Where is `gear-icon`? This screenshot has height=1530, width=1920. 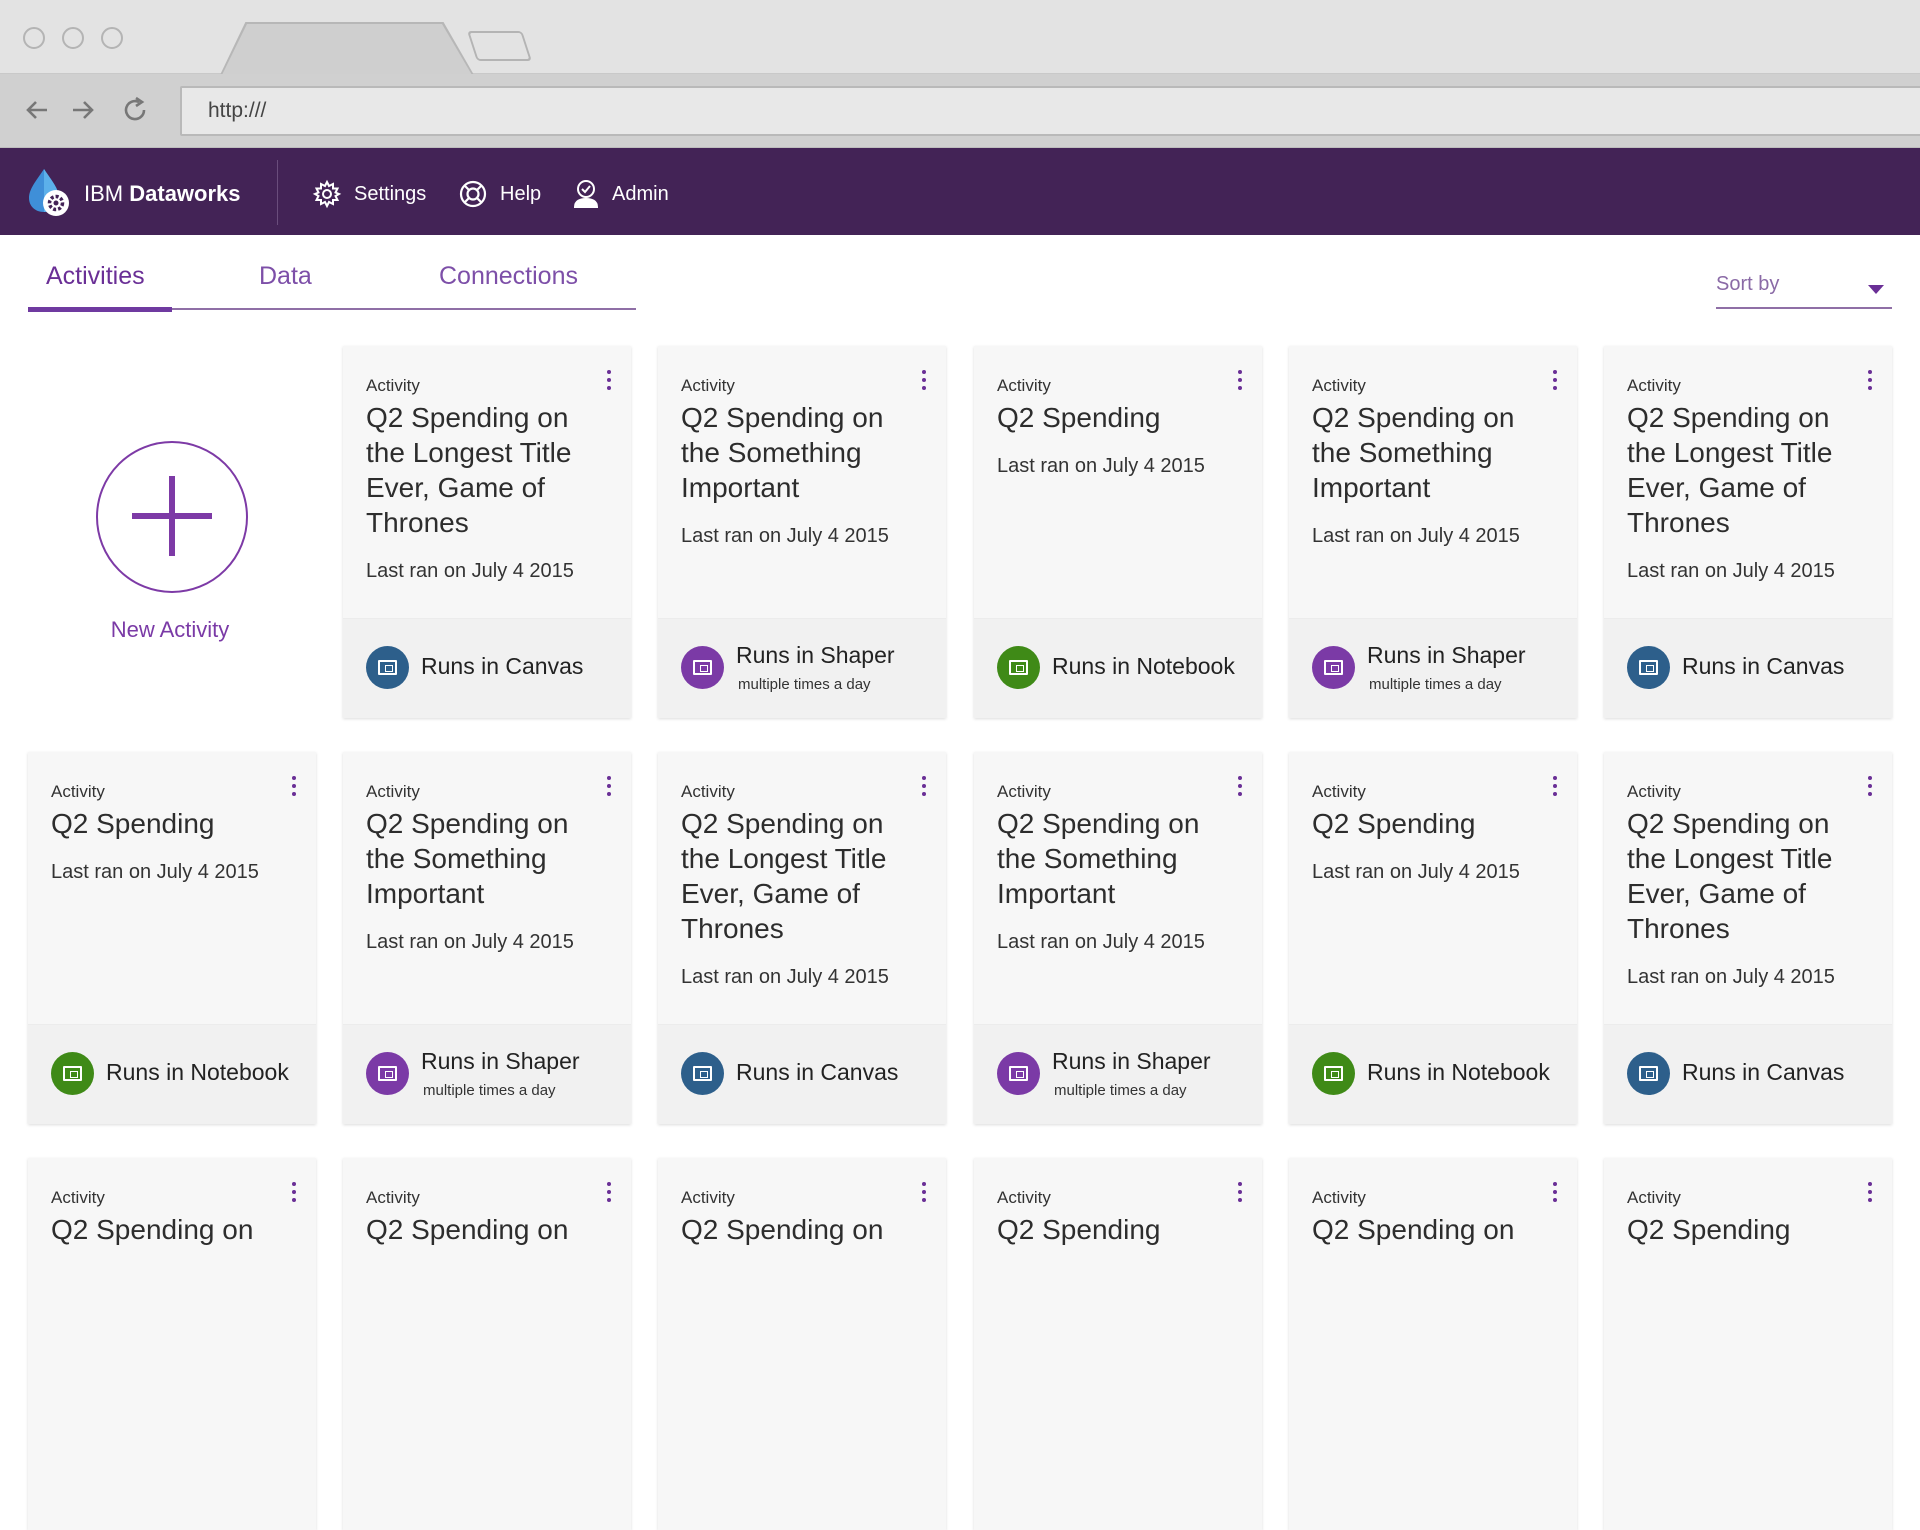 gear-icon is located at coordinates (327, 194).